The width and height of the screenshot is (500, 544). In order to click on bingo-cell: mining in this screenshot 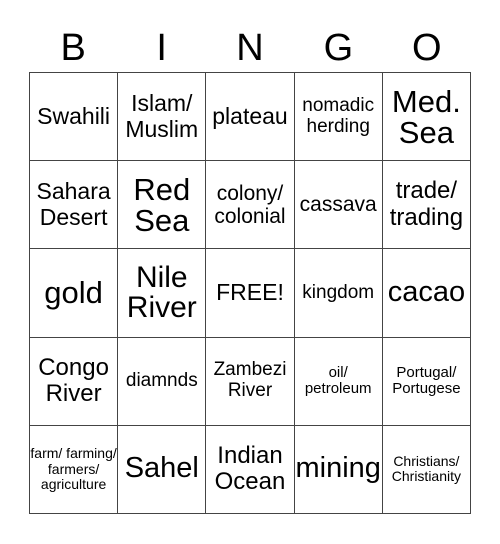, I will do `click(338, 469)`.